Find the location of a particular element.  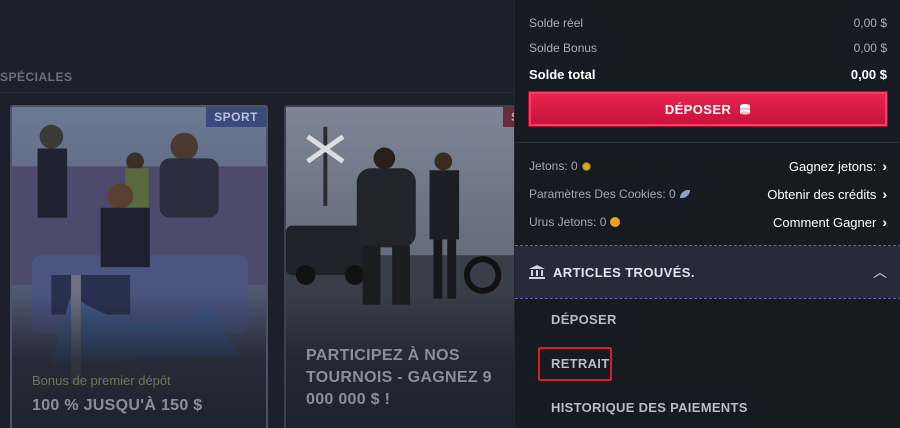

total-balance-label: Solde total is located at coordinates (562, 74).